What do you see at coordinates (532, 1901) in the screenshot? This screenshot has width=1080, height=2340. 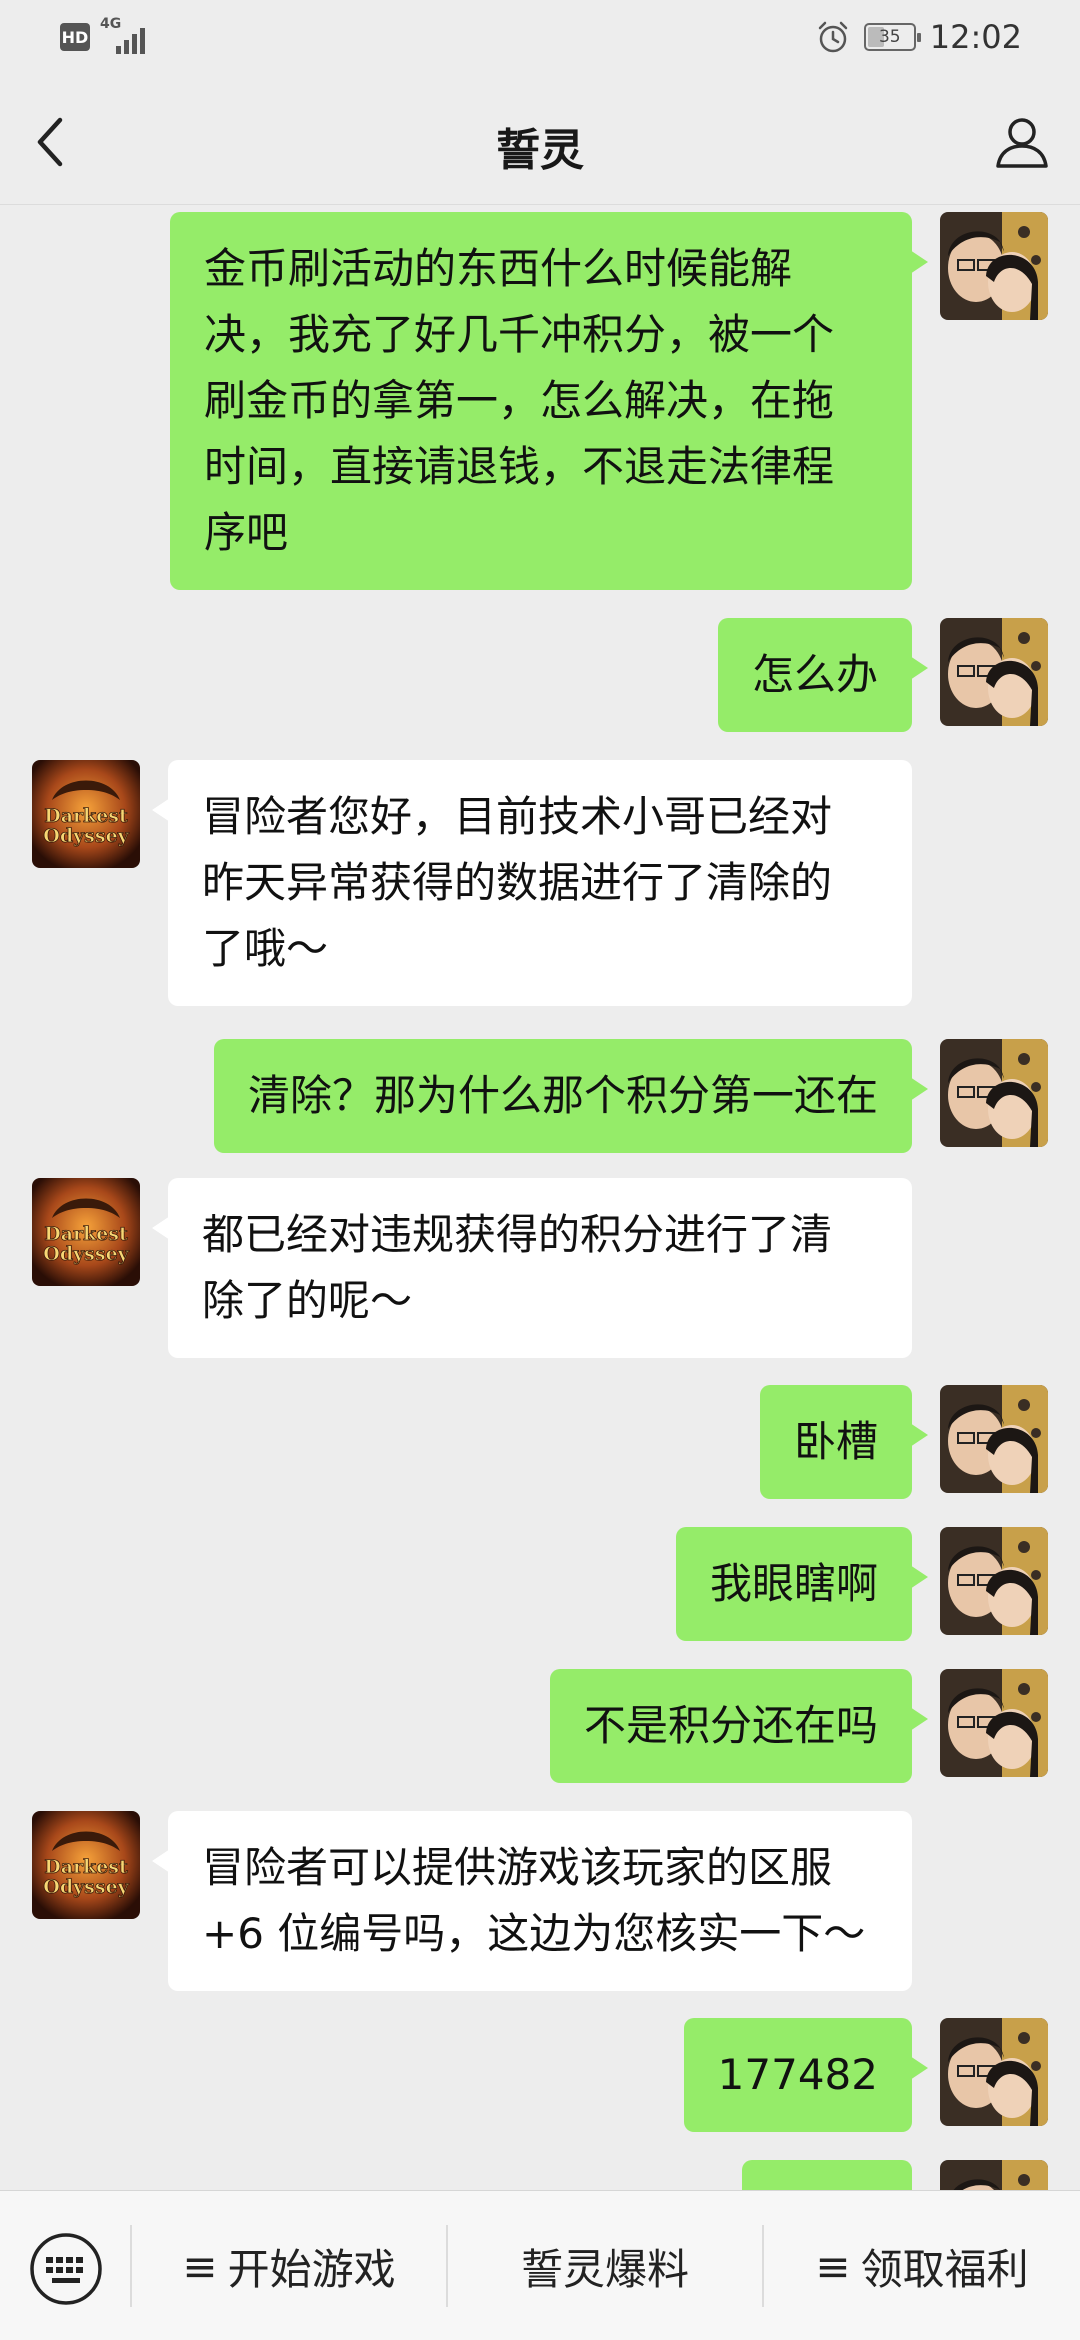 I see `received-message-bubble: 冒险者可以提供游戏该玩家的区服 +6 位编号吗，这边为您核实一下～` at bounding box center [532, 1901].